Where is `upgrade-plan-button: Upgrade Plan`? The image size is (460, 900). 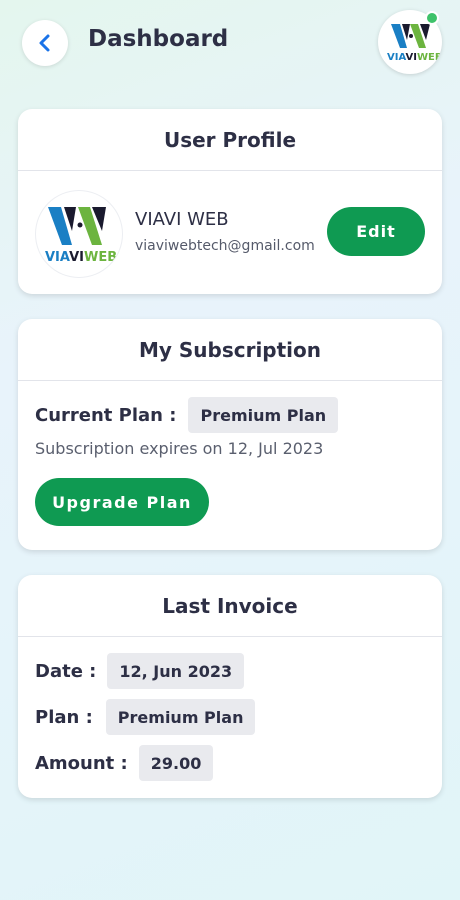
upgrade-plan-button: Upgrade Plan is located at coordinates (122, 502).